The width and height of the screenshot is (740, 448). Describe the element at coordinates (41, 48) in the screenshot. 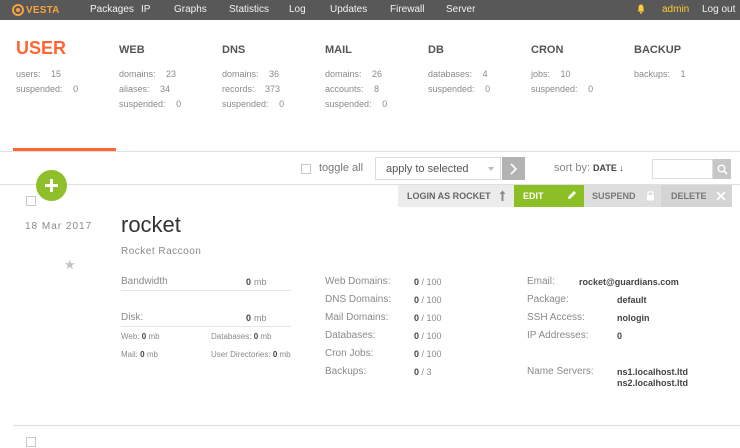

I see `summary-user-title: USER` at that location.